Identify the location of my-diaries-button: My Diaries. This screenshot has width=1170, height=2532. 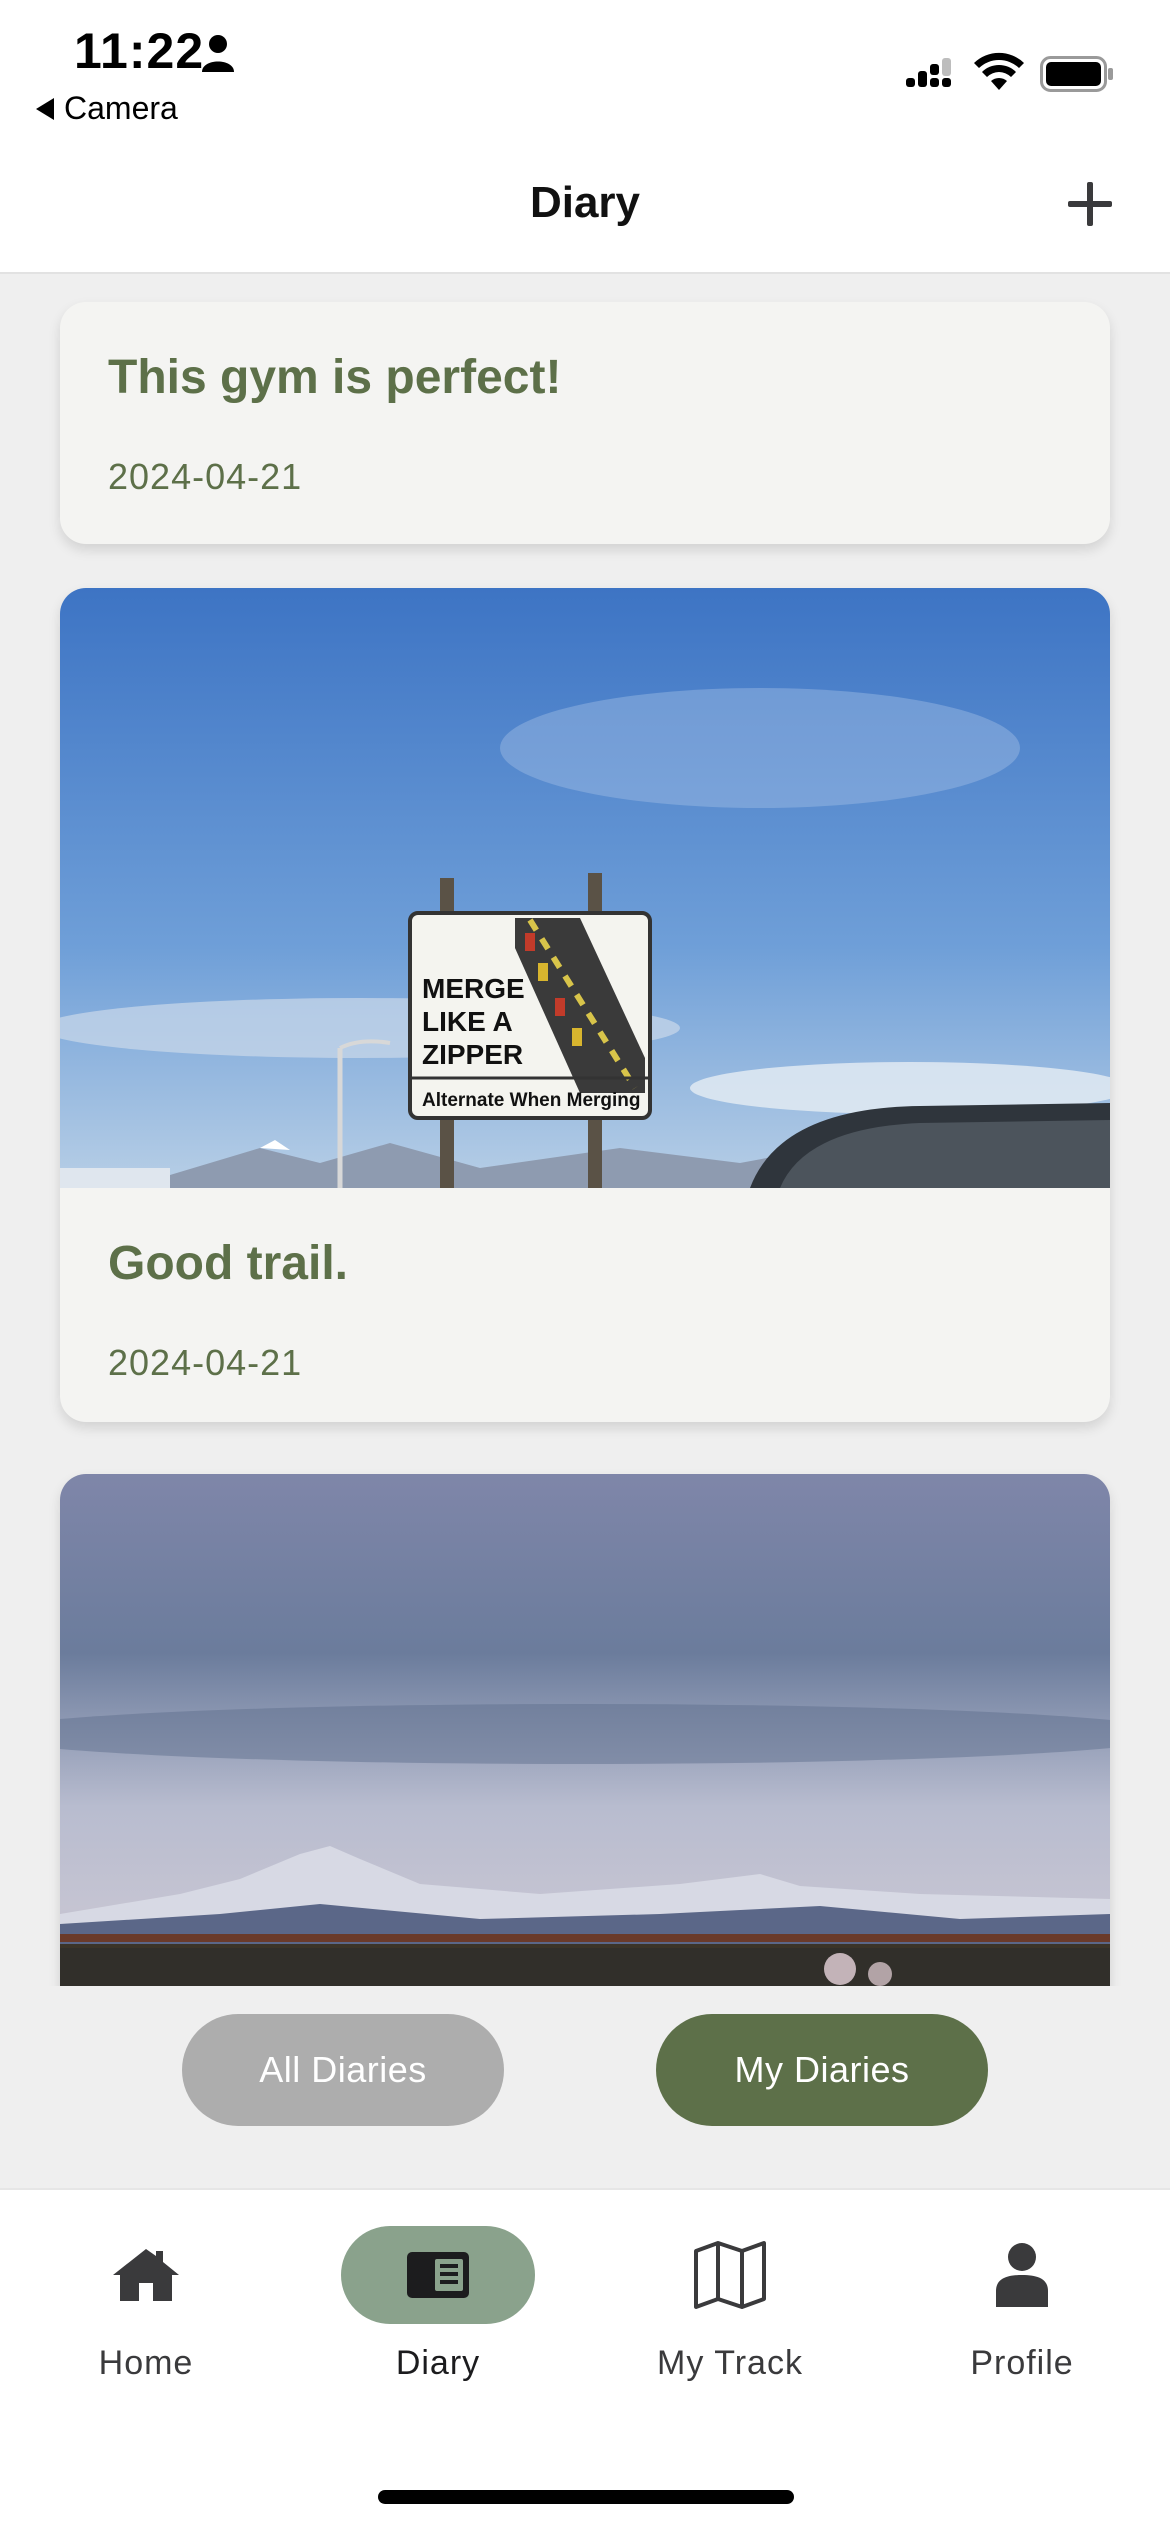
(822, 2070).